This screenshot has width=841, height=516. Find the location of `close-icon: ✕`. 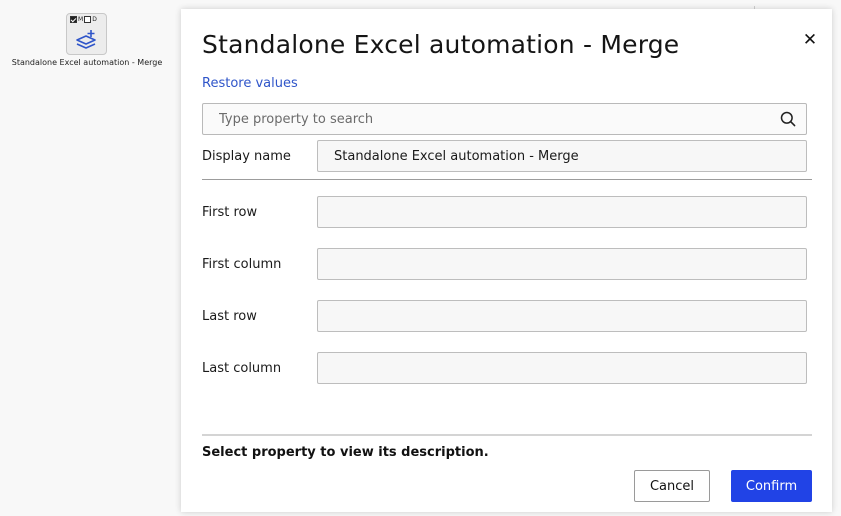

close-icon: ✕ is located at coordinates (810, 40).